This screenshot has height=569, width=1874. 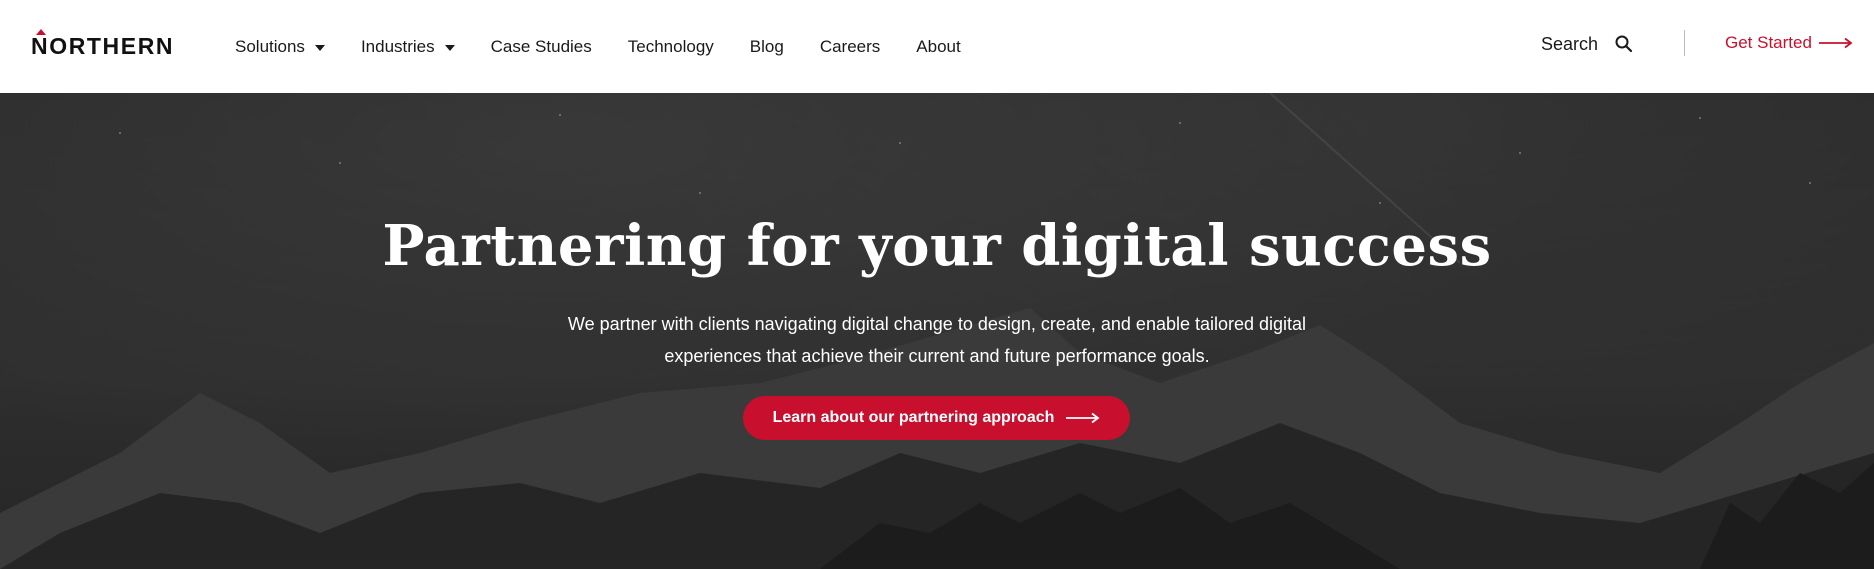 I want to click on search-label: Search, so click(x=1570, y=43).